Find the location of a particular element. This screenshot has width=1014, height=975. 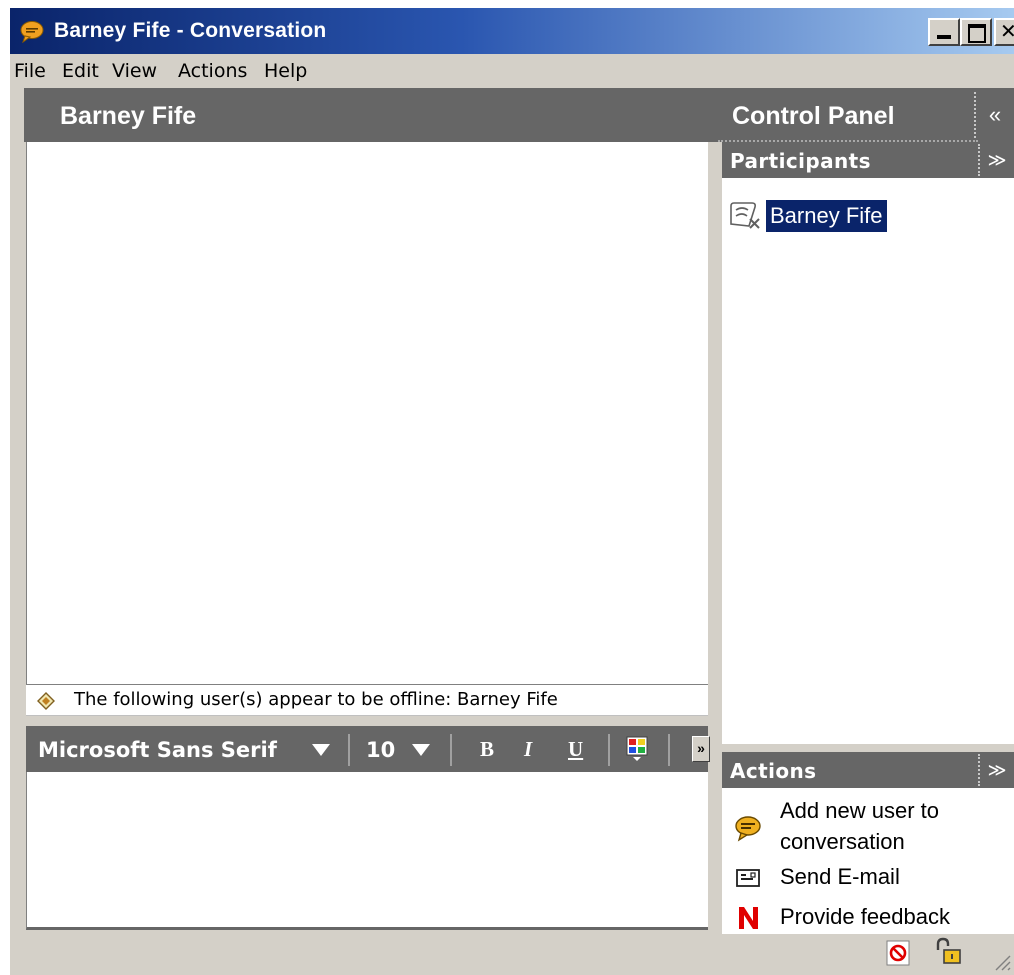

unlock-icon is located at coordinates (947, 951).